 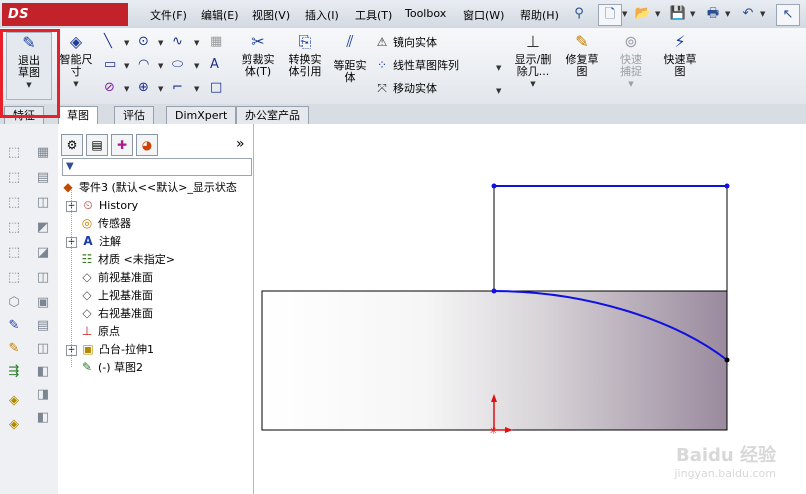 What do you see at coordinates (322, 15) in the screenshot?
I see `menu-insert: 插入(I)` at bounding box center [322, 15].